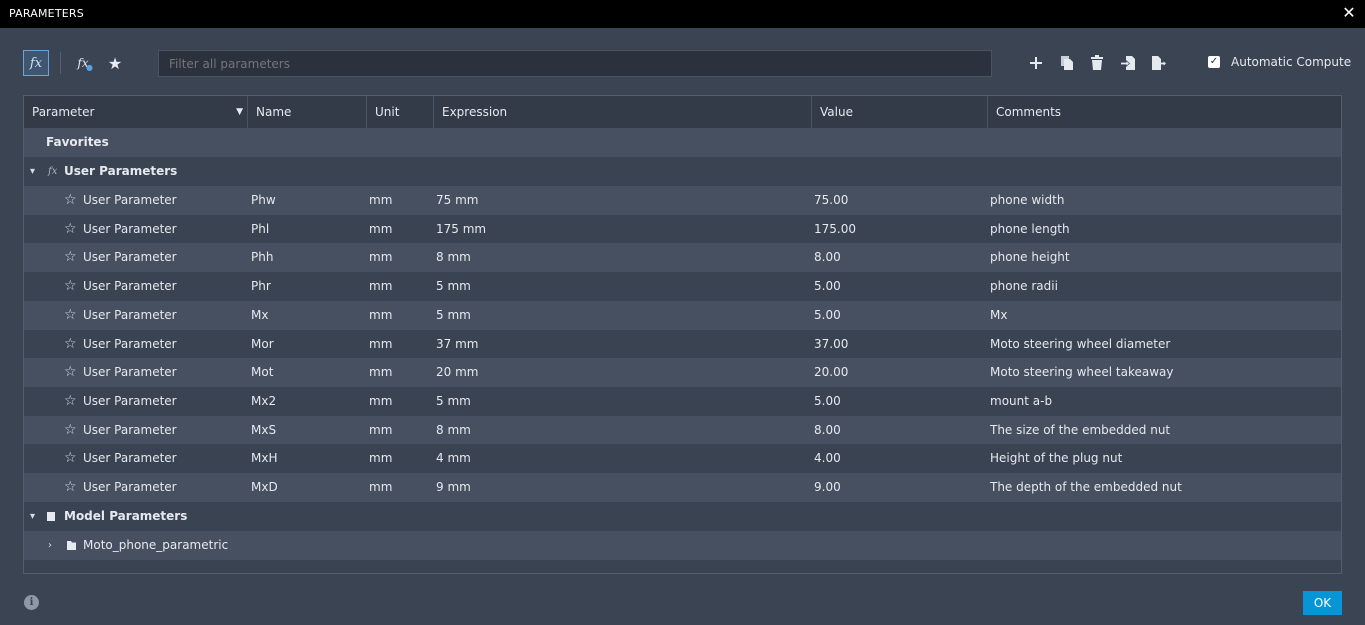 The height and width of the screenshot is (625, 1365). What do you see at coordinates (239, 112) in the screenshot?
I see `sort-caret-icon: ▼` at bounding box center [239, 112].